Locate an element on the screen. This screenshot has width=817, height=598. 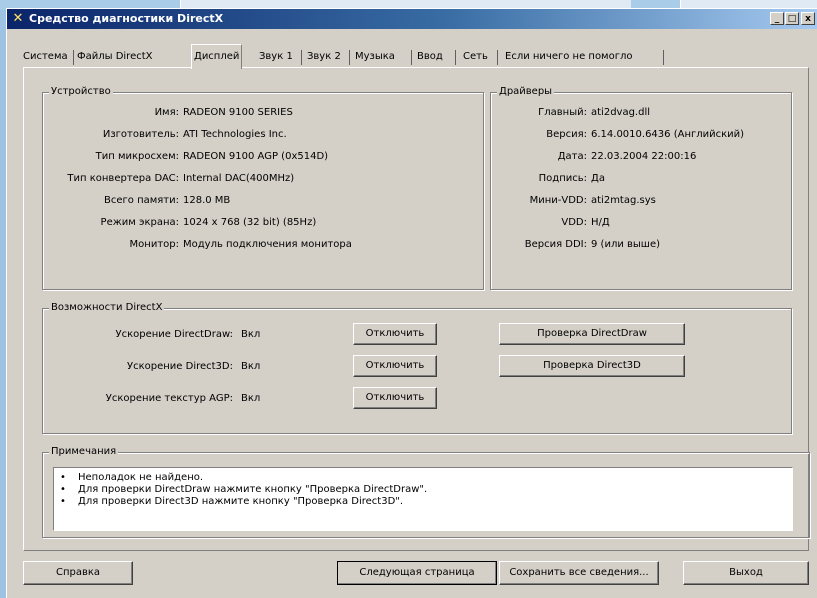
driver-date-label: Дата: is located at coordinates (572, 156).